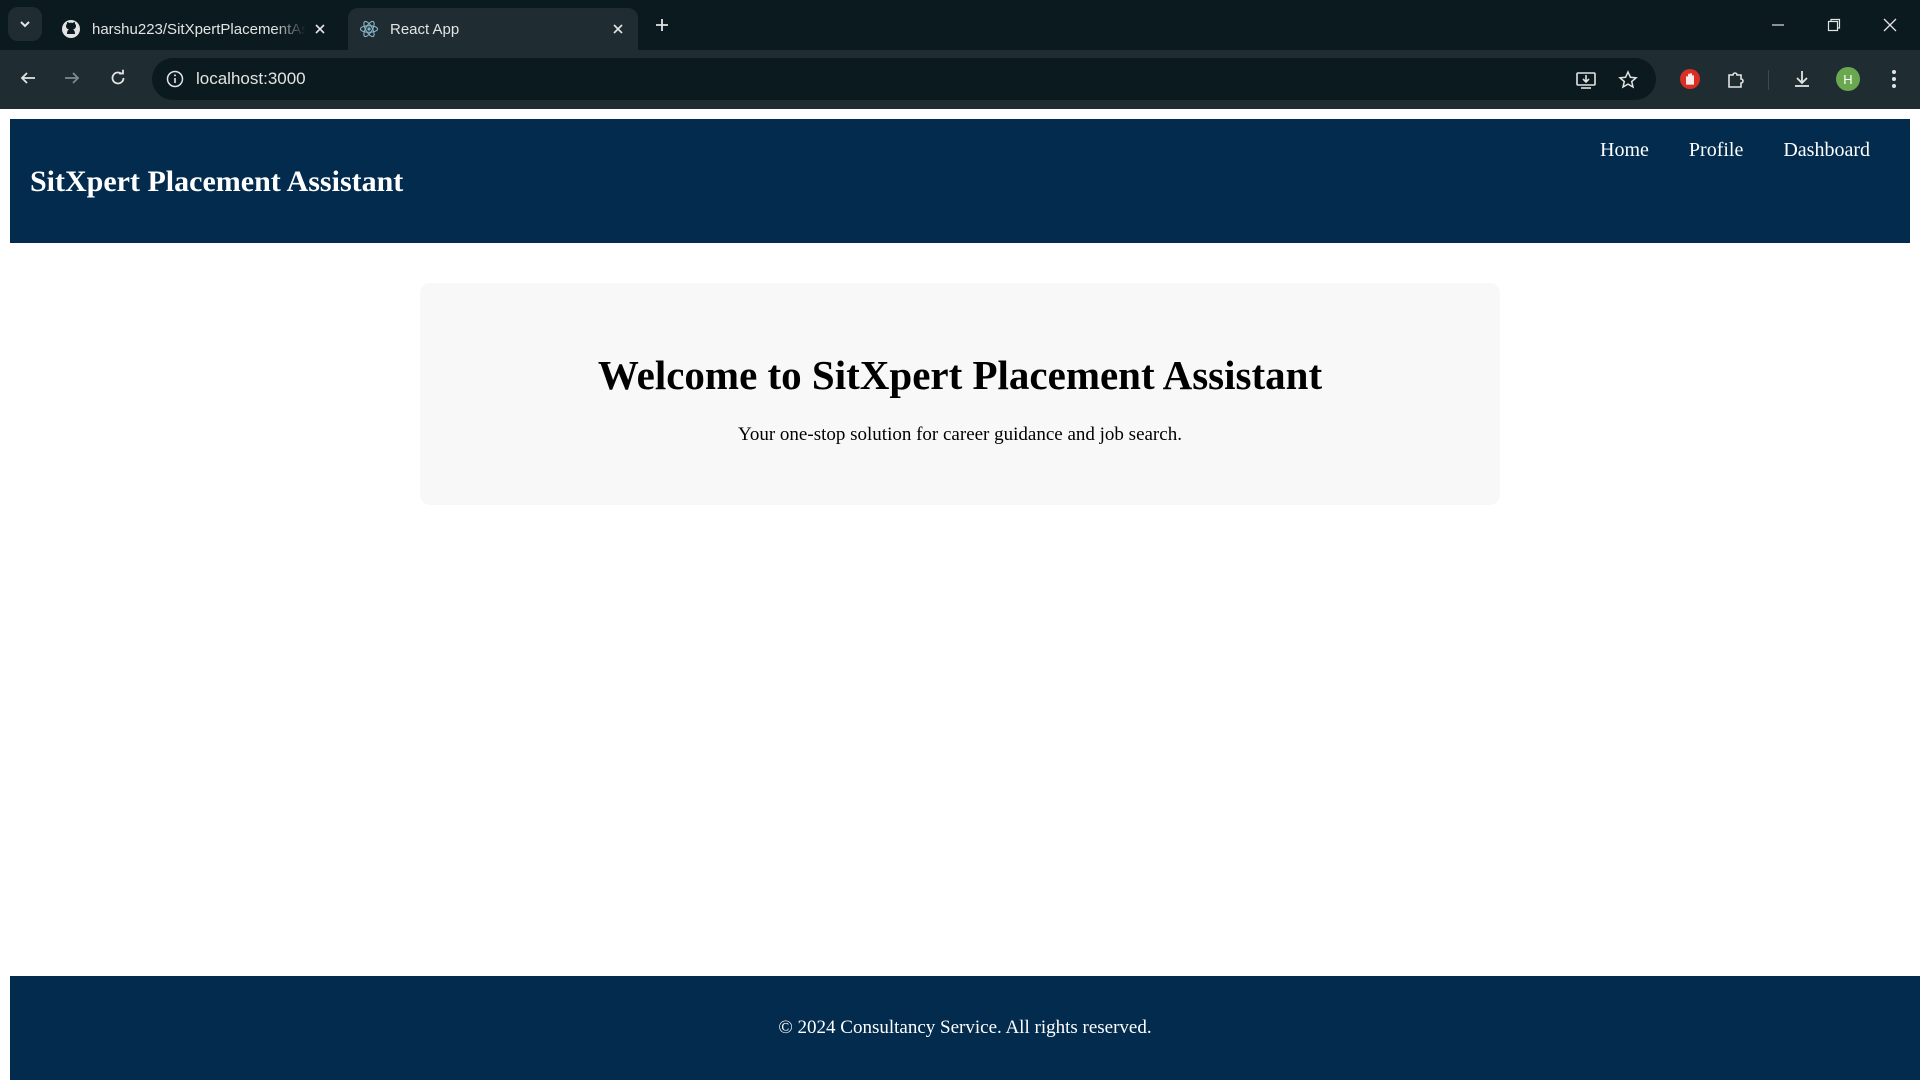 The image size is (1920, 1080). Describe the element at coordinates (71, 29) in the screenshot. I see `github-icon` at that location.